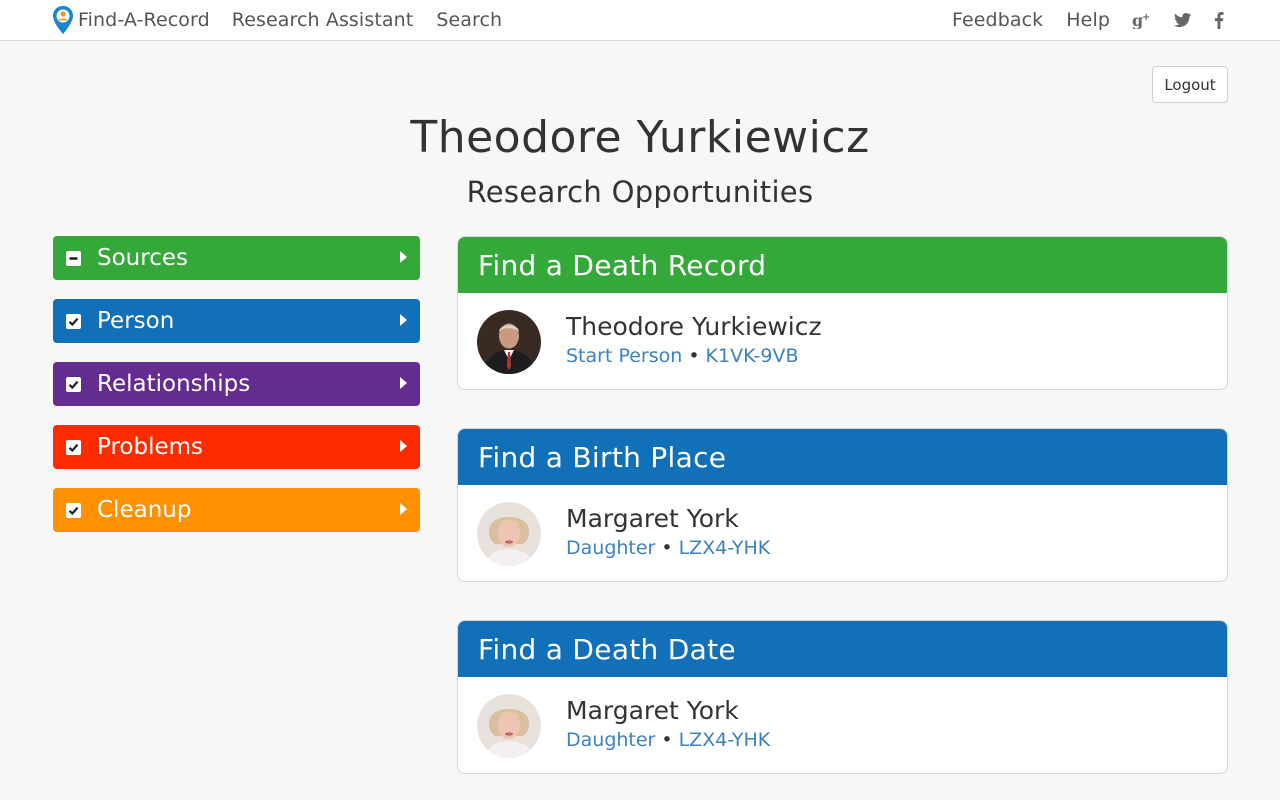  Describe the element at coordinates (1183, 20) in the screenshot. I see `twitter-icon` at that location.